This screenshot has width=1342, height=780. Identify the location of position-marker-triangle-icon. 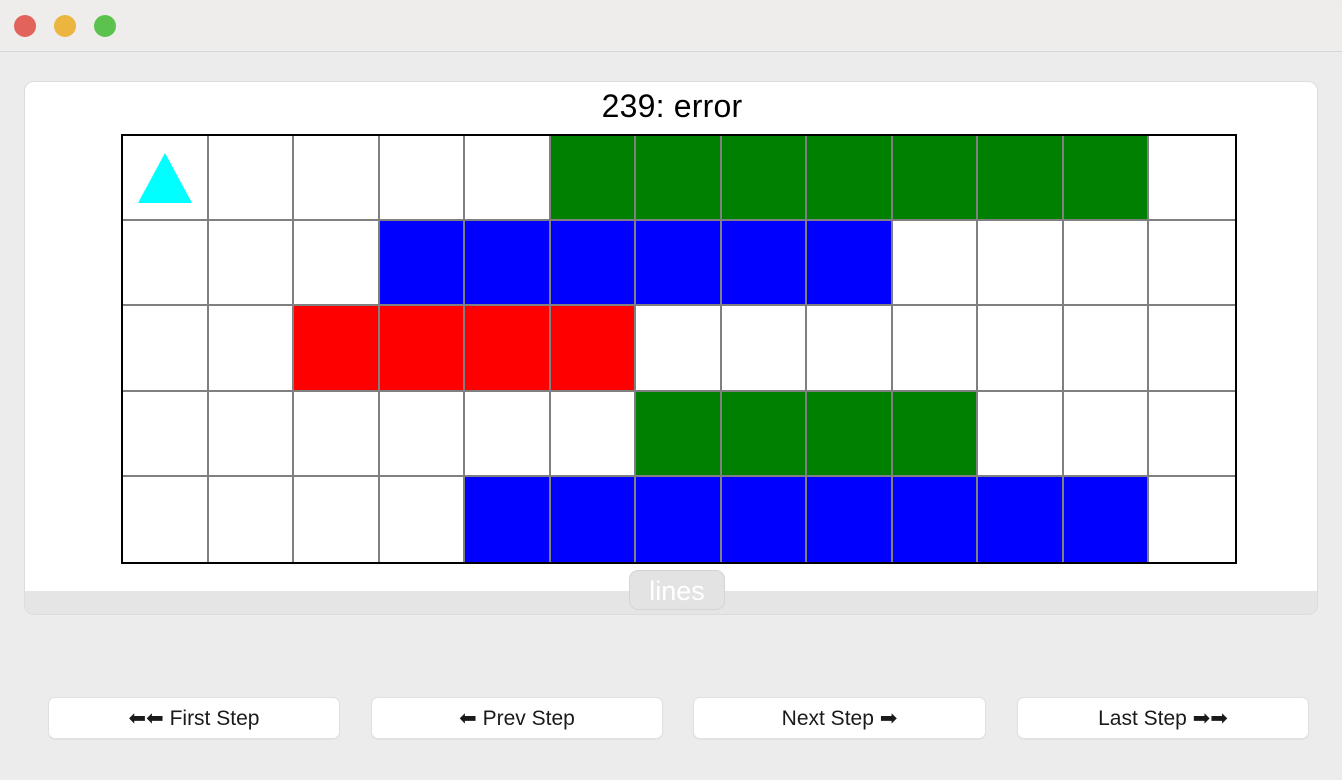
(164, 177).